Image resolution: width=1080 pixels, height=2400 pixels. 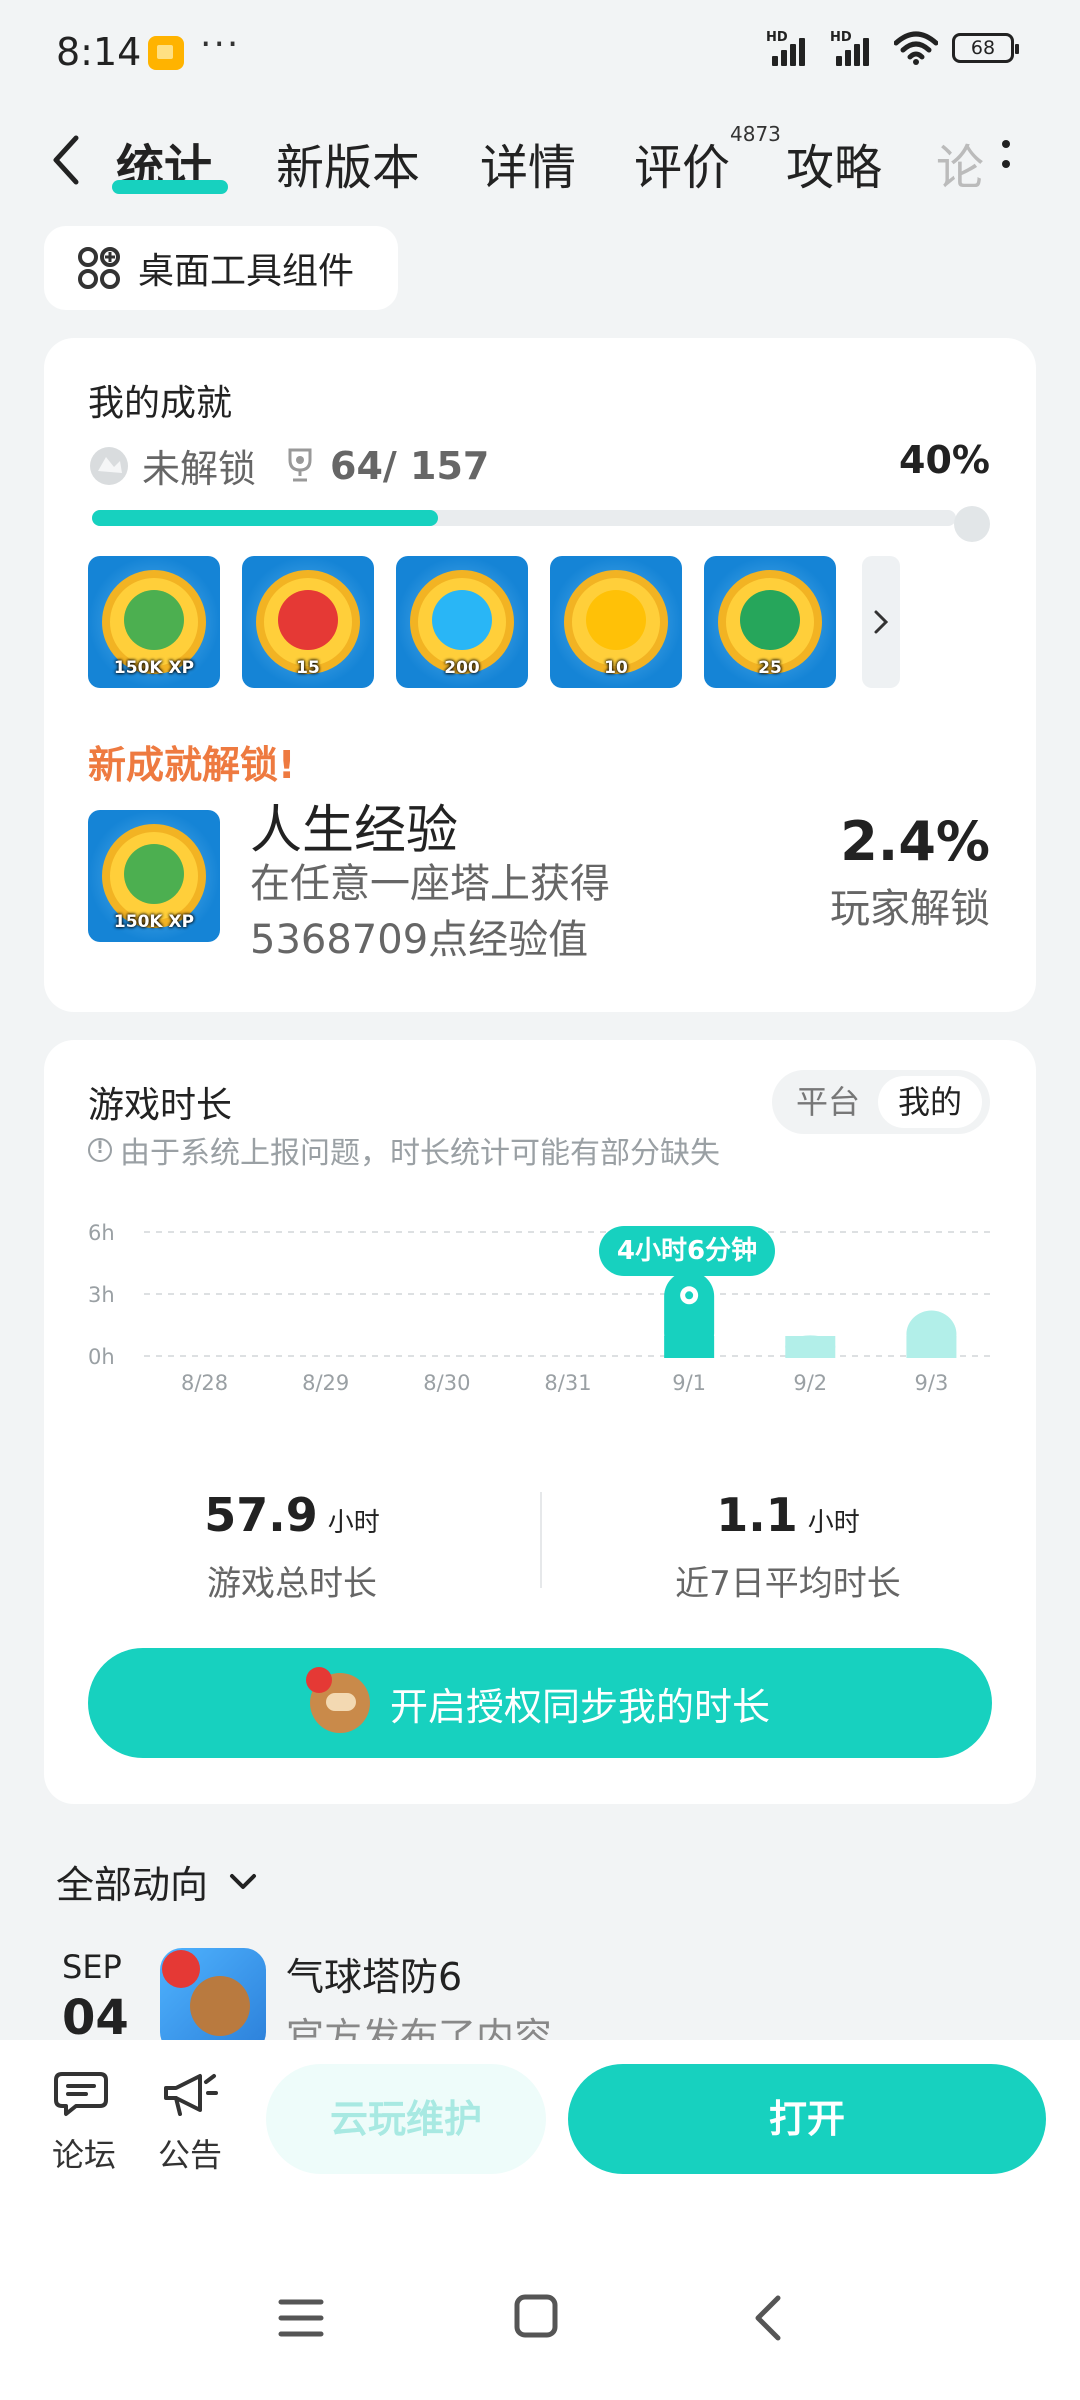 I want to click on average-playtime-label: 近7日平均时长, so click(x=788, y=1584).